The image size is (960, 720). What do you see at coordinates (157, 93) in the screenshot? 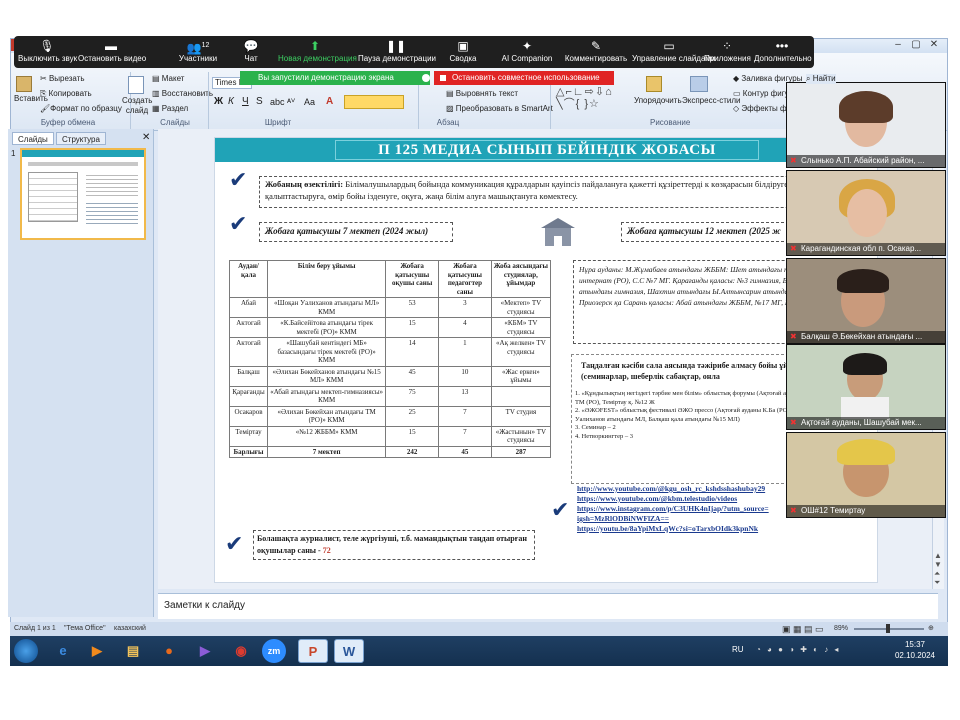
I see `reset-icon: ▥` at bounding box center [157, 93].